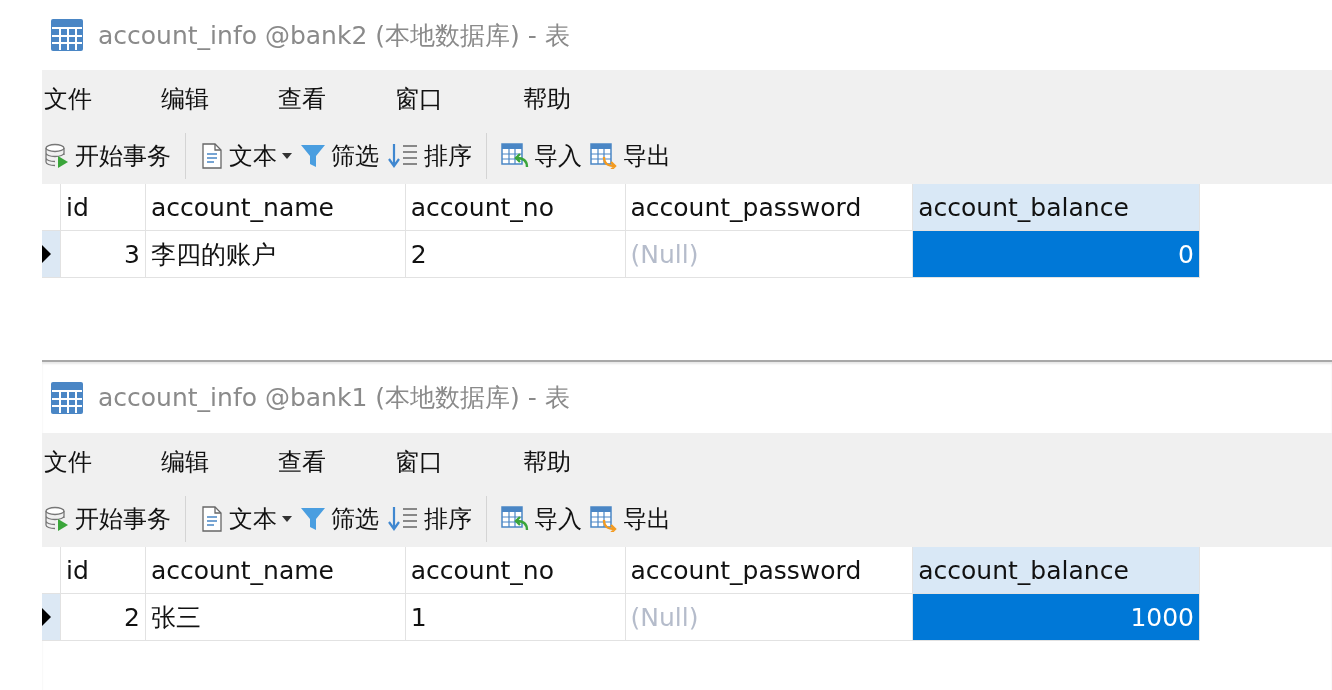 This screenshot has height=690, width=1332. I want to click on table-cell: 0, so click(1056, 254).